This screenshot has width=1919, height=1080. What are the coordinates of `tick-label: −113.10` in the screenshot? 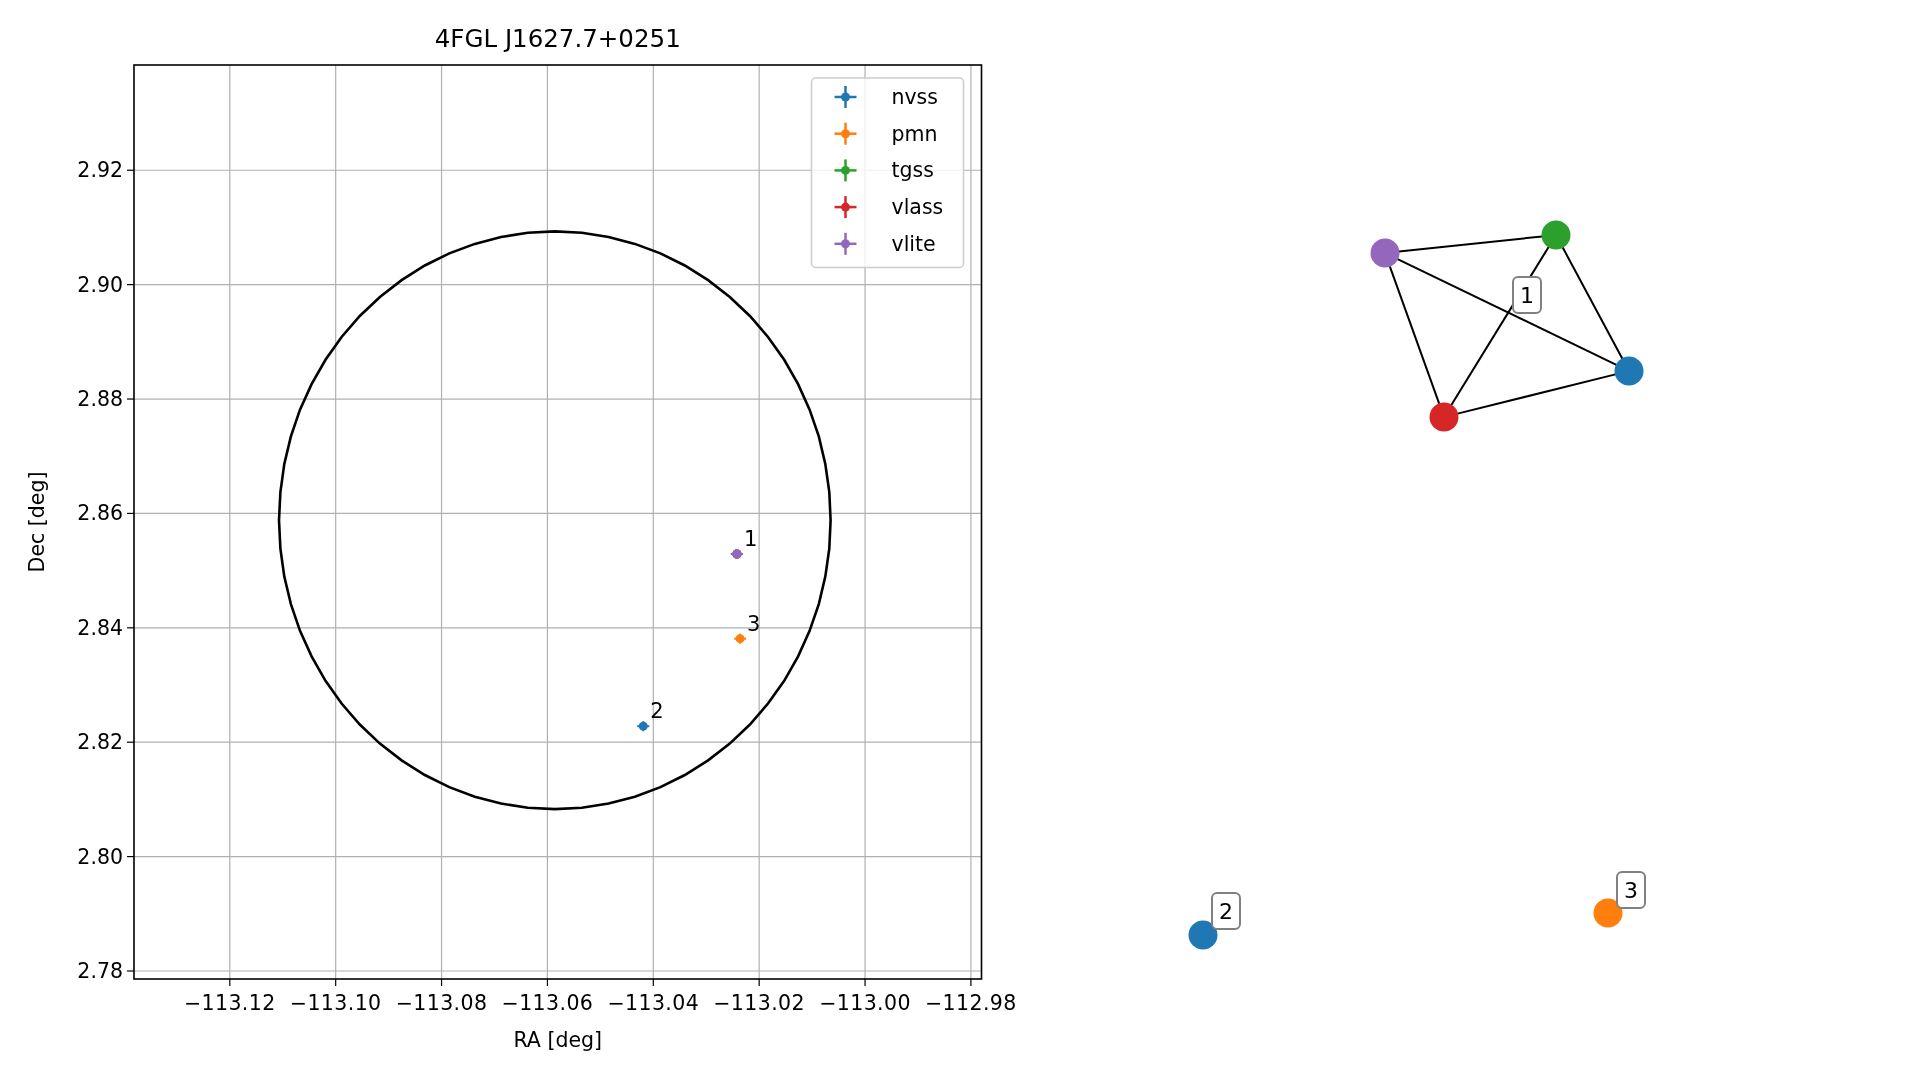 It's located at (335, 1003).